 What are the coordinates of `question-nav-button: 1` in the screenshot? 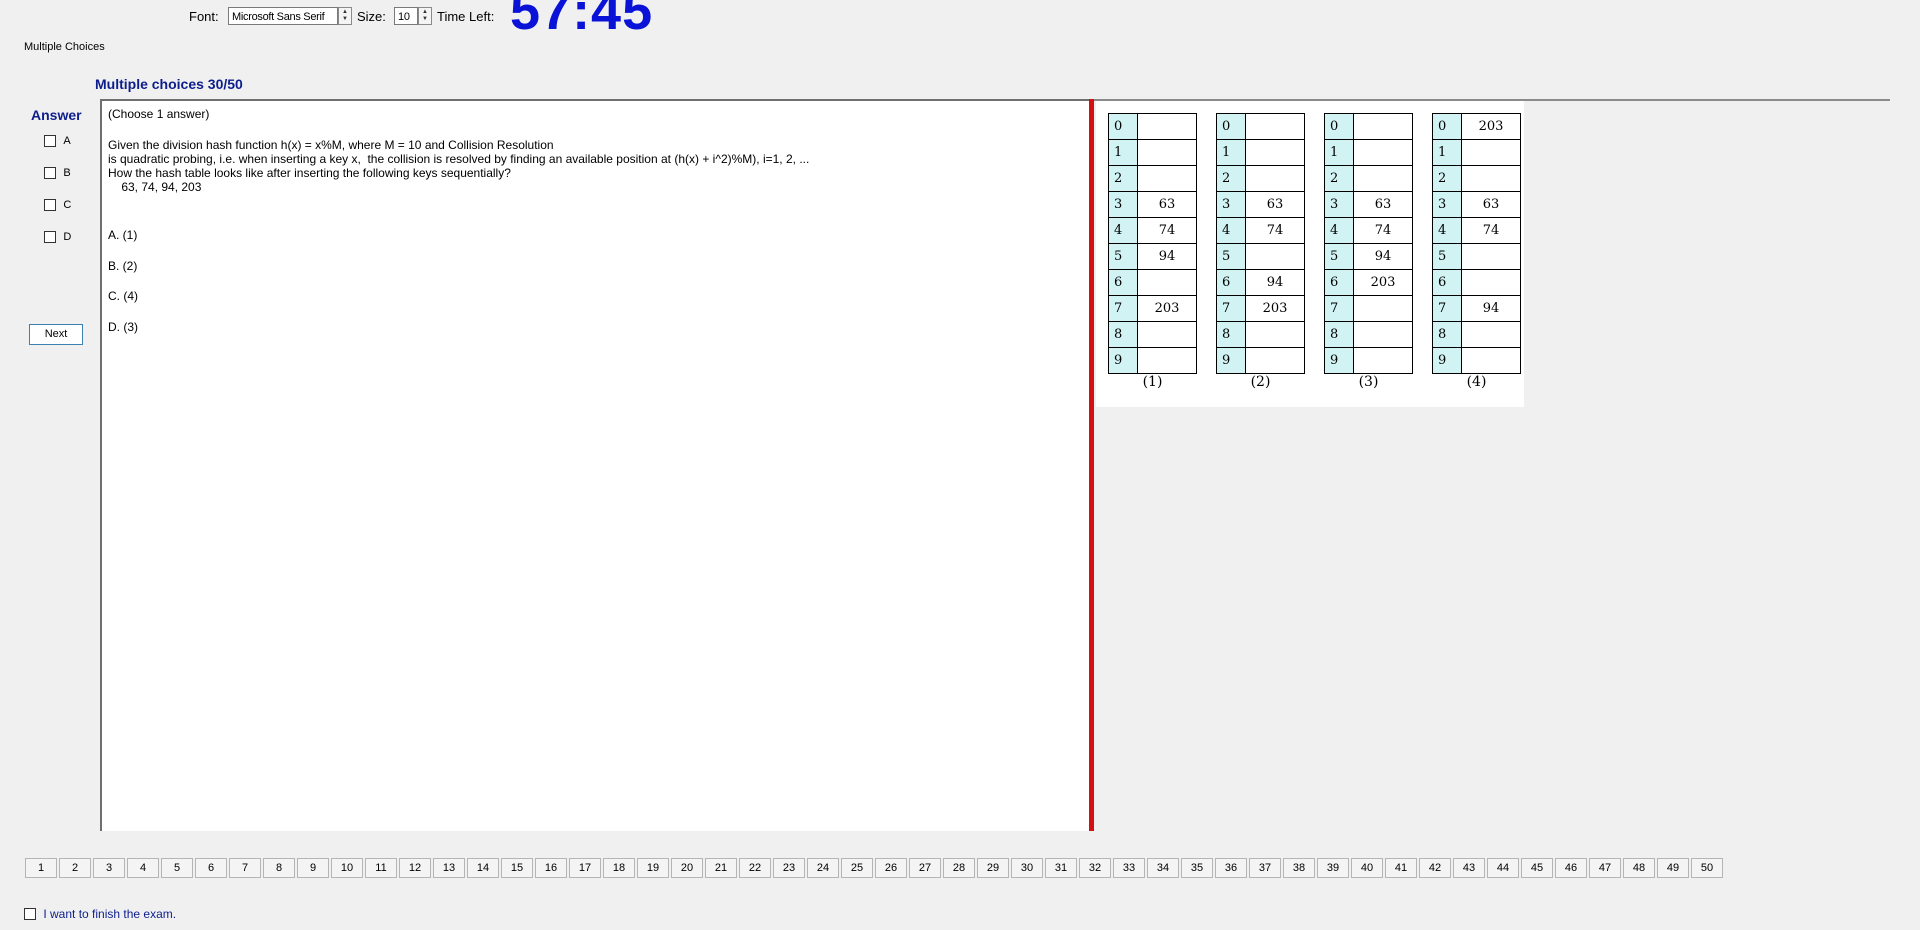 It's located at (41, 868).